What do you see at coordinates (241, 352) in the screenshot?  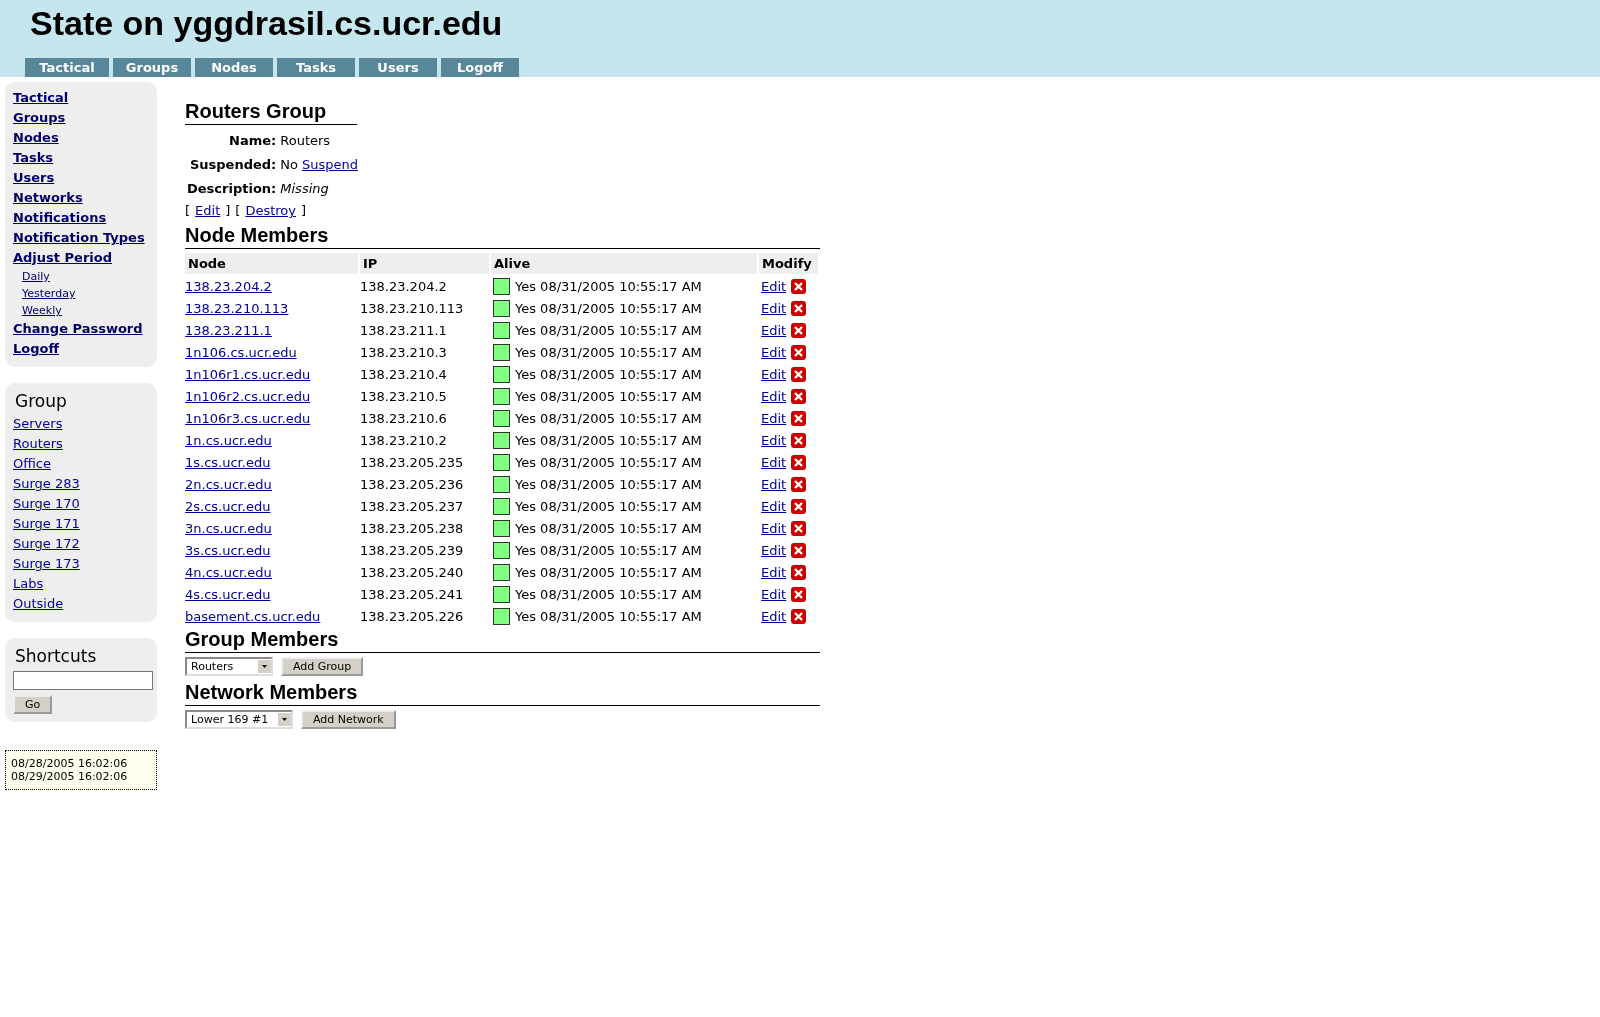 I see `node-link: 1n106.cs.ucr.edu` at bounding box center [241, 352].